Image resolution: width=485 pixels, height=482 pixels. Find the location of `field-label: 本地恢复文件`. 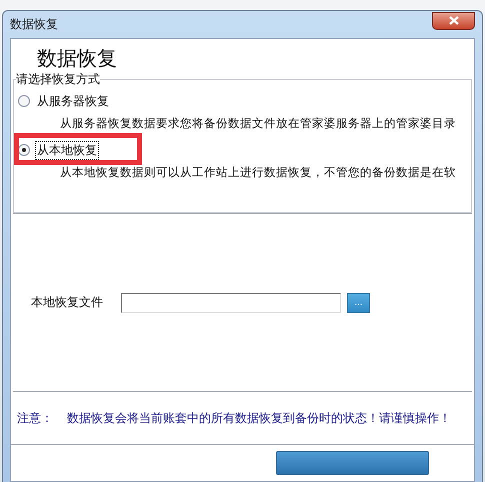

field-label: 本地恢复文件 is located at coordinates (67, 302).